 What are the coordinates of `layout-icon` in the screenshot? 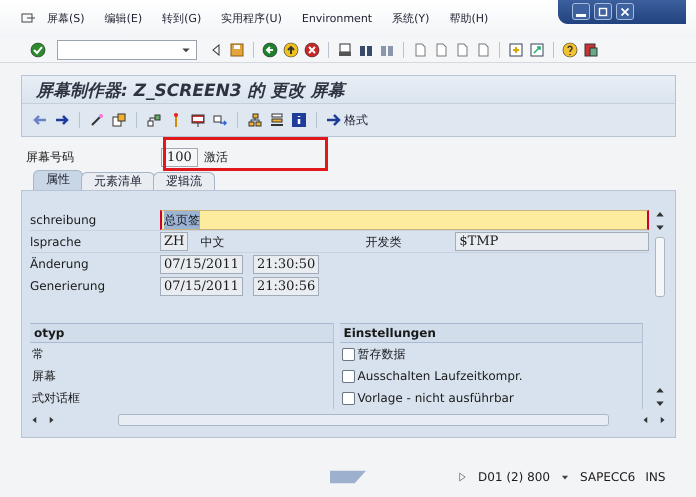 It's located at (591, 50).